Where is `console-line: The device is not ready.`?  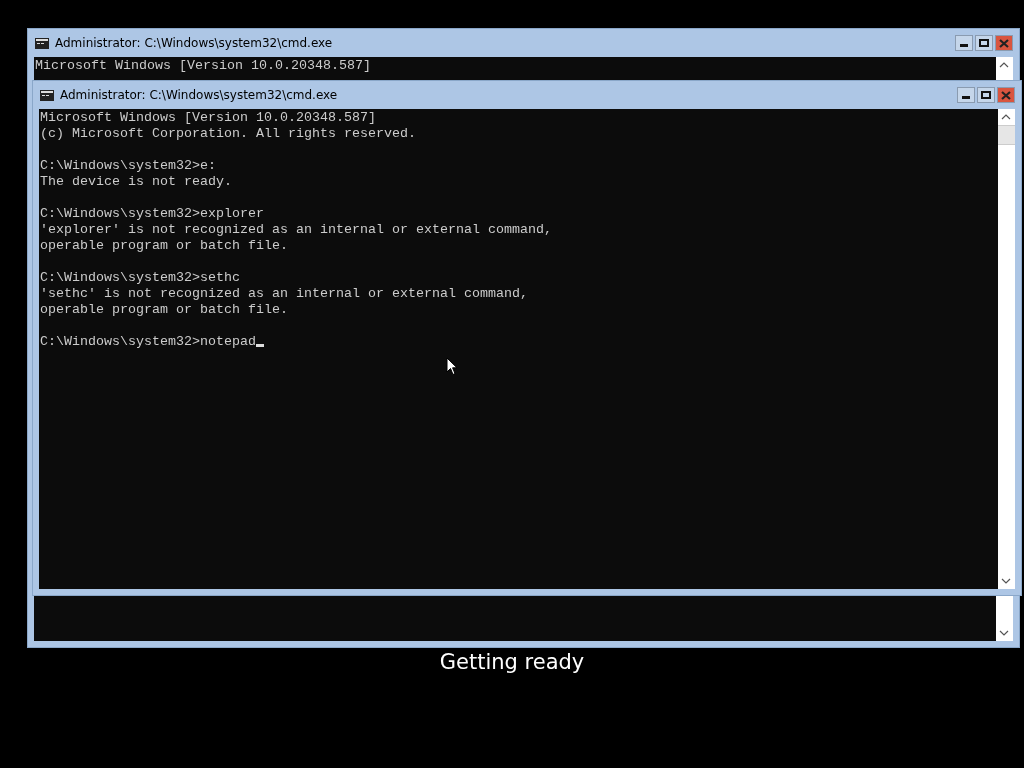 console-line: The device is not ready. is located at coordinates (136, 181).